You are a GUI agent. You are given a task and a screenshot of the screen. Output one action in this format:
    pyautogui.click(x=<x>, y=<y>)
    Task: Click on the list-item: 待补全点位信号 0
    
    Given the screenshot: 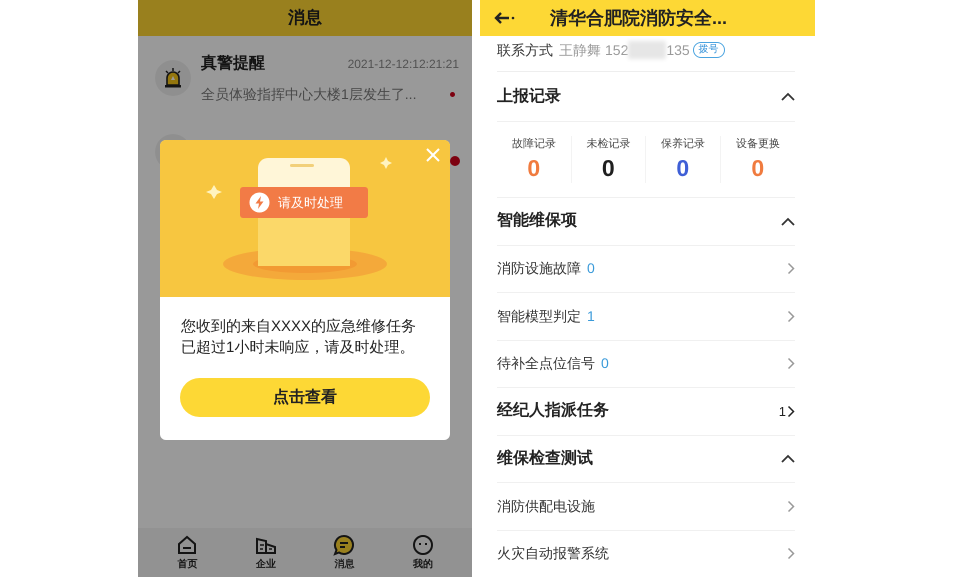 What is the action you would take?
    pyautogui.click(x=646, y=364)
    